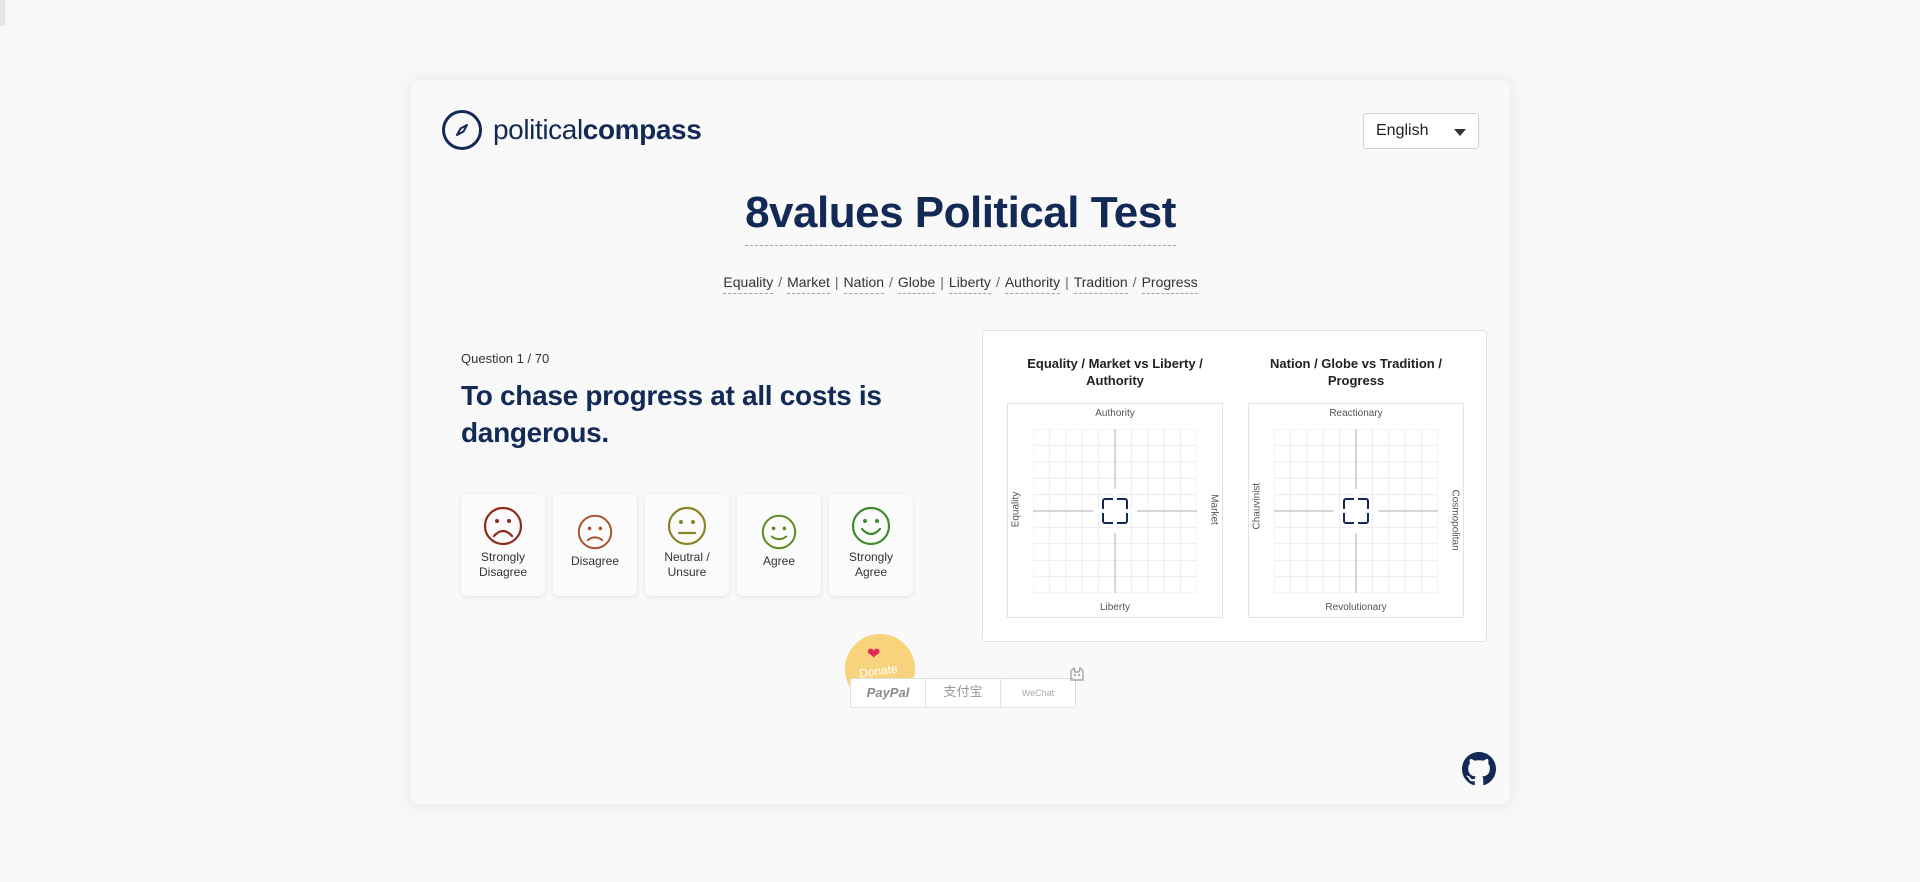 This screenshot has height=882, width=1920. I want to click on answer-neutral-button: Neutral / Unsure, so click(687, 545).